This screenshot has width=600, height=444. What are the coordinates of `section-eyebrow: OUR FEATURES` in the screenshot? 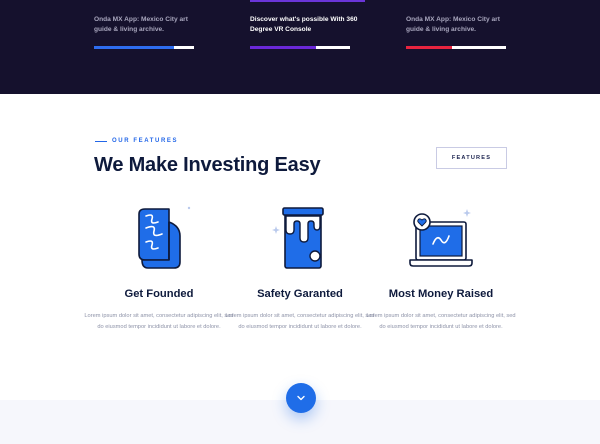 It's located at (136, 141).